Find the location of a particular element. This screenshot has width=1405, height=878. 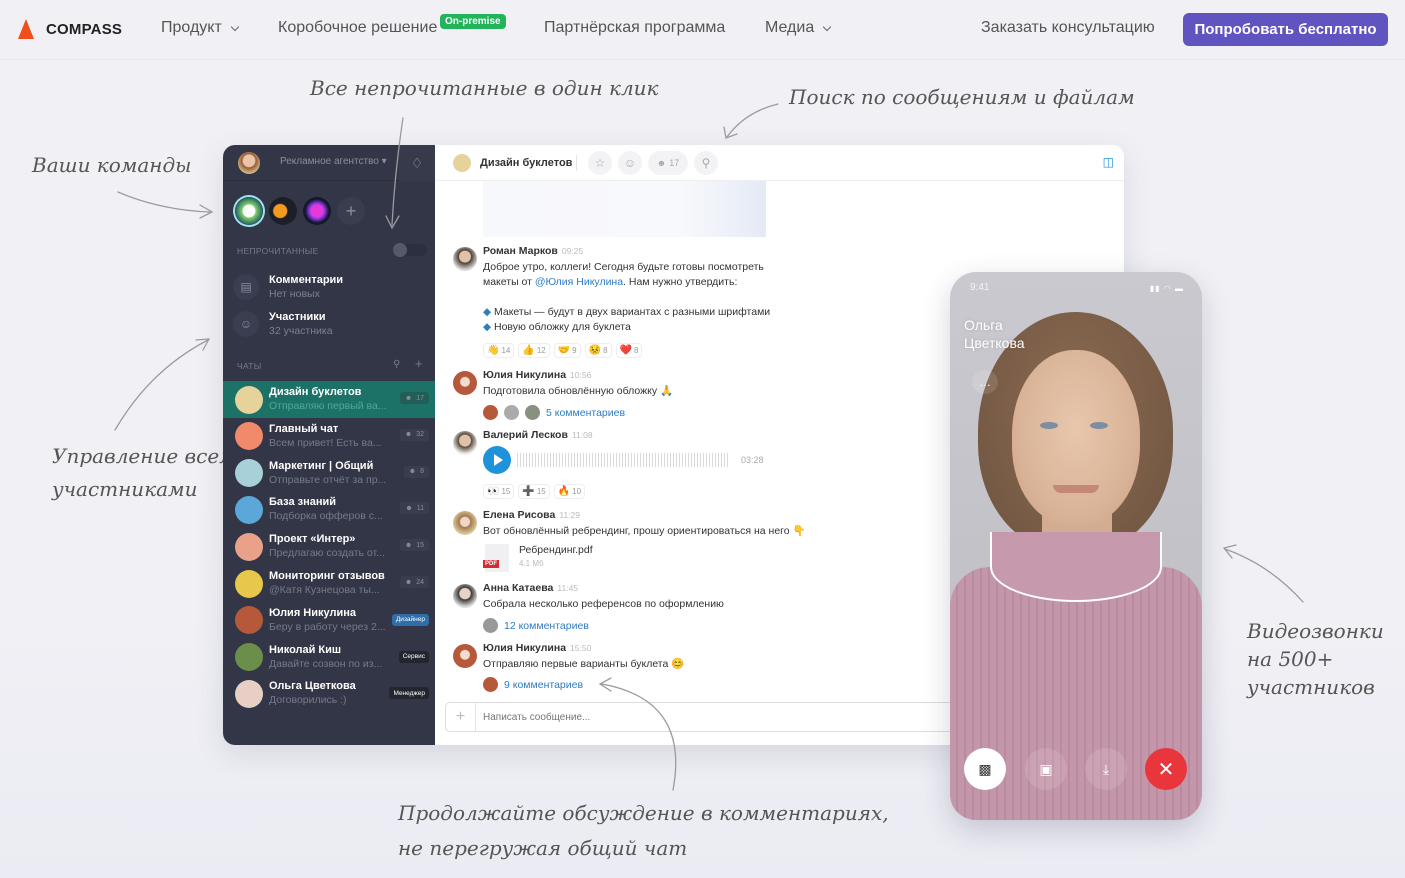

comments-count: 5 комментариев is located at coordinates (586, 412).